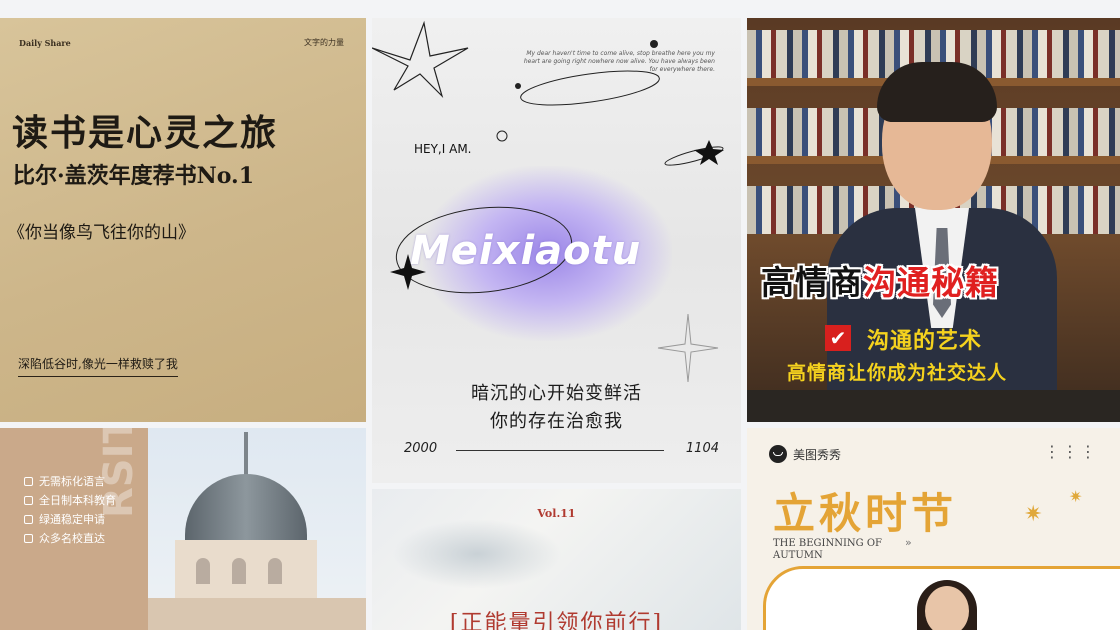  I want to click on small-orbit, so click(694, 156).